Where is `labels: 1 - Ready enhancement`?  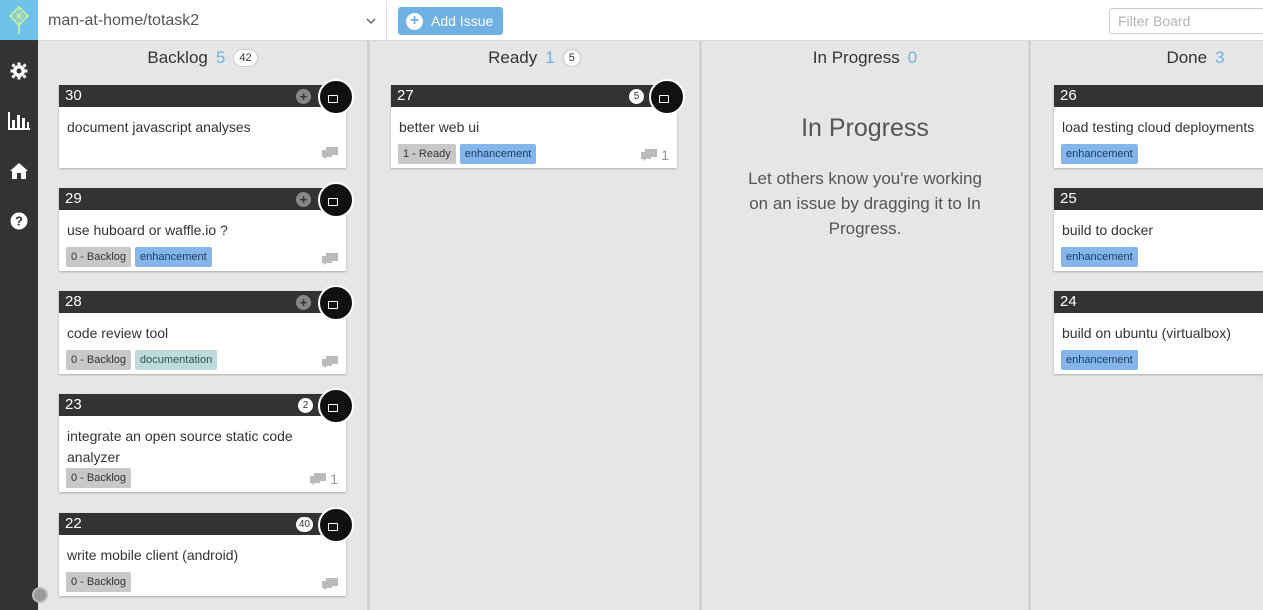
labels: 1 - Ready enhancement is located at coordinates (467, 154).